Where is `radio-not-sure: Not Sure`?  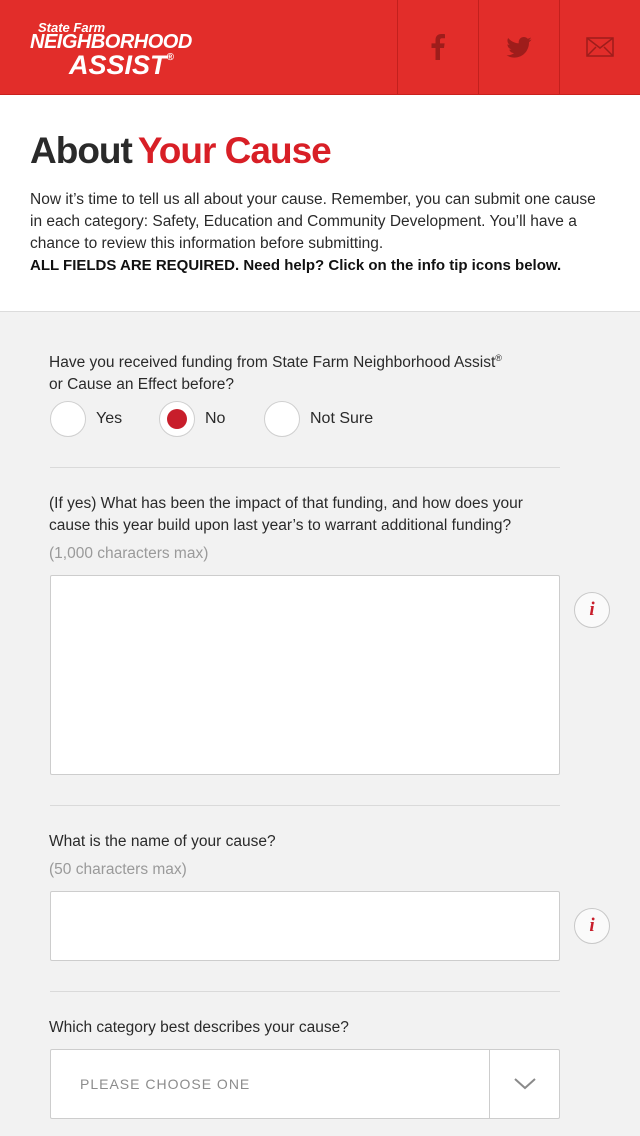
radio-not-sure: Not Sure is located at coordinates (318, 419).